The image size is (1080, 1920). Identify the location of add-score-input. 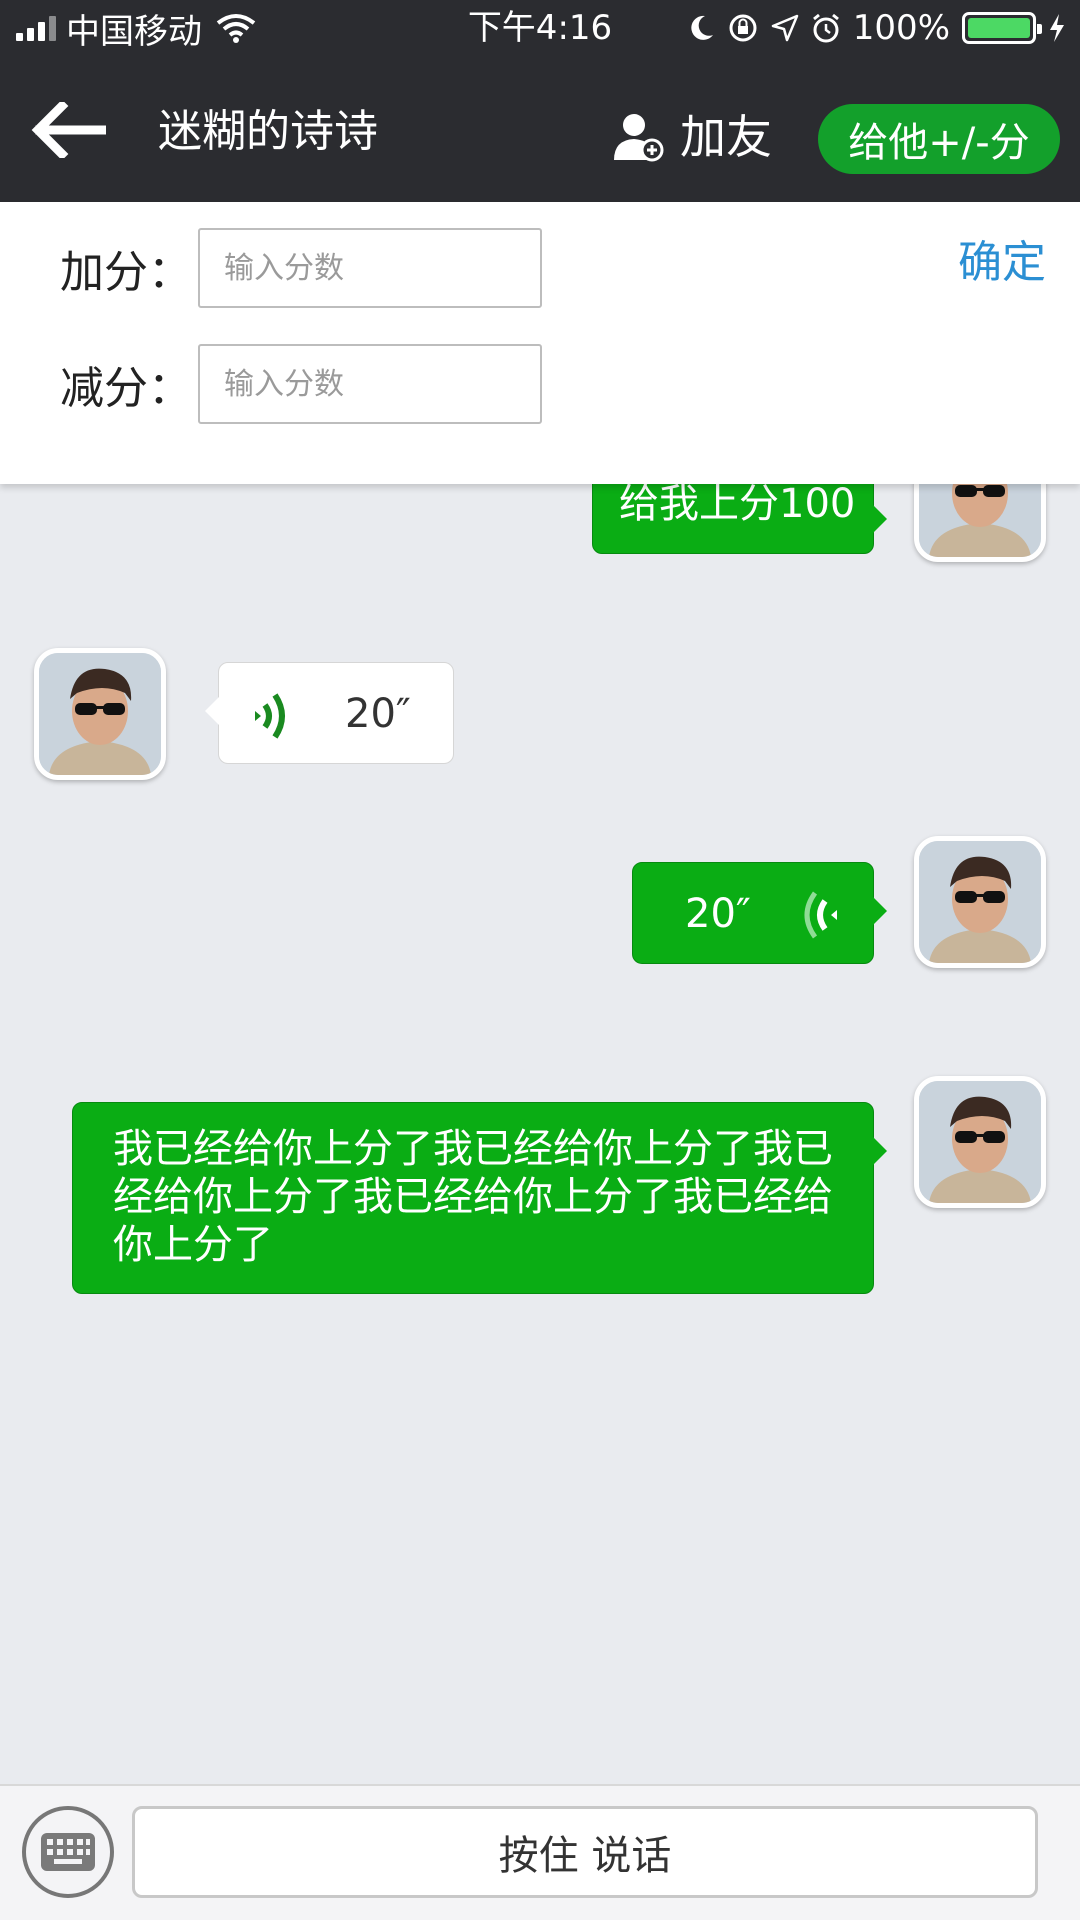
(370, 268).